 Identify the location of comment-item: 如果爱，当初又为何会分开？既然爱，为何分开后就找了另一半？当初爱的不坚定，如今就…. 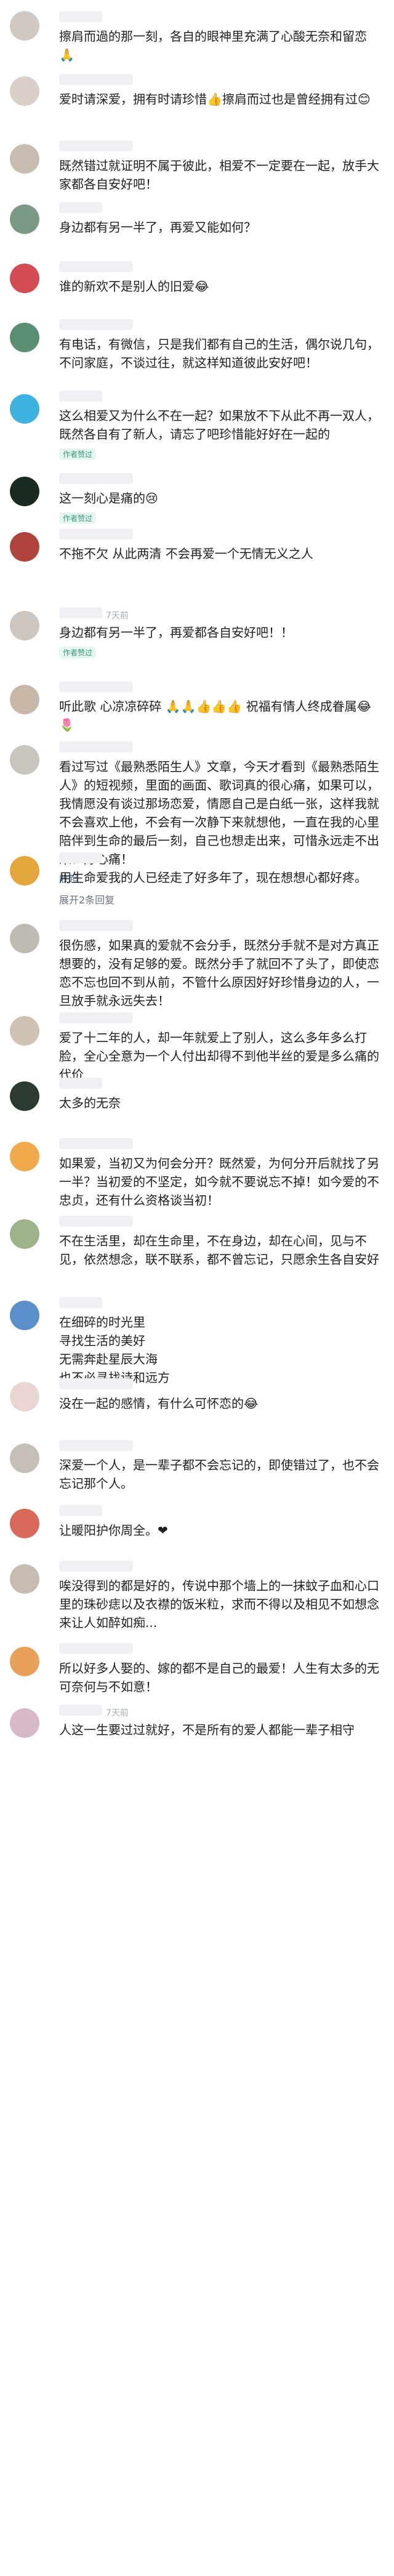
(197, 1173).